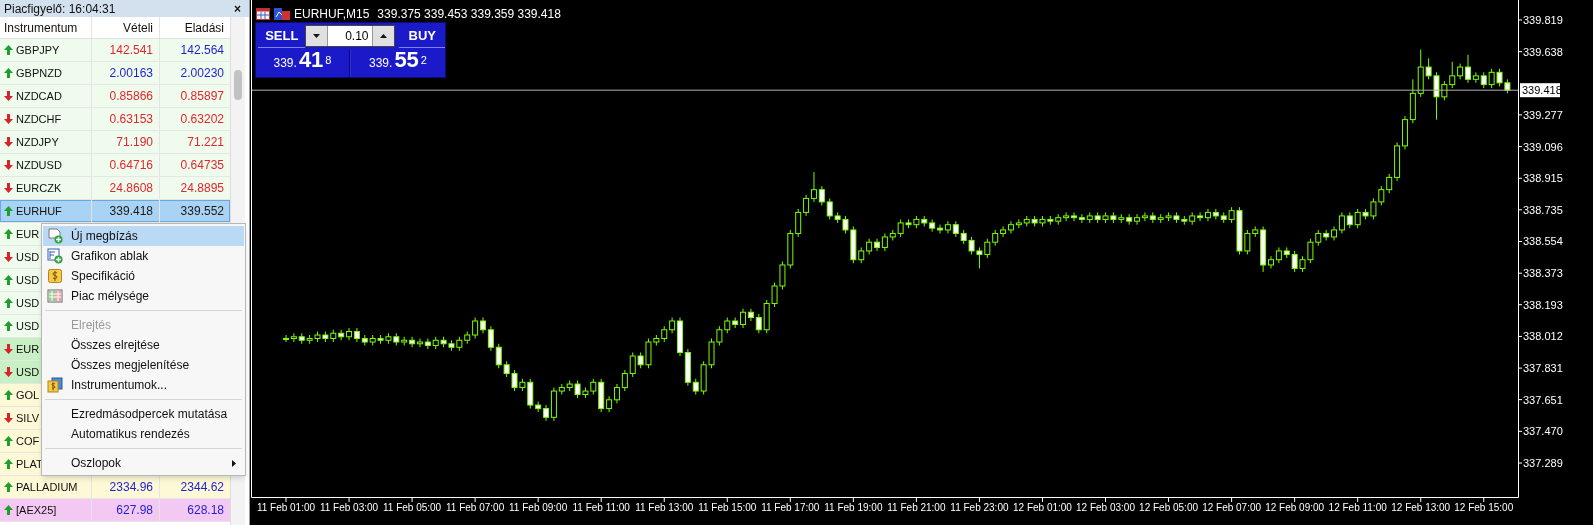  Describe the element at coordinates (131, 119) in the screenshot. I see `price-text: 0.63153` at that location.